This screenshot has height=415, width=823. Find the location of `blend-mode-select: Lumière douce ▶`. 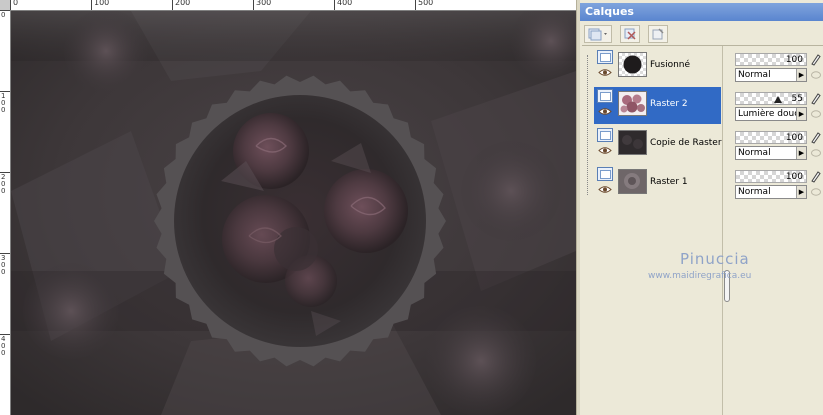

blend-mode-select: Lumière douce ▶ is located at coordinates (771, 114).